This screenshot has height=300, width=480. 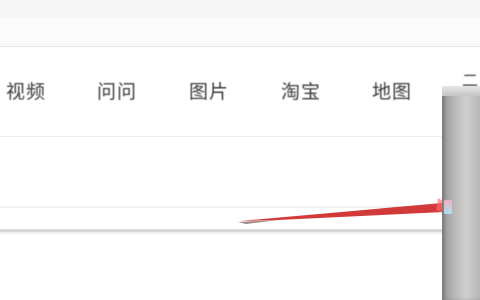 I want to click on tab-taobao: 淘宝, so click(x=301, y=90).